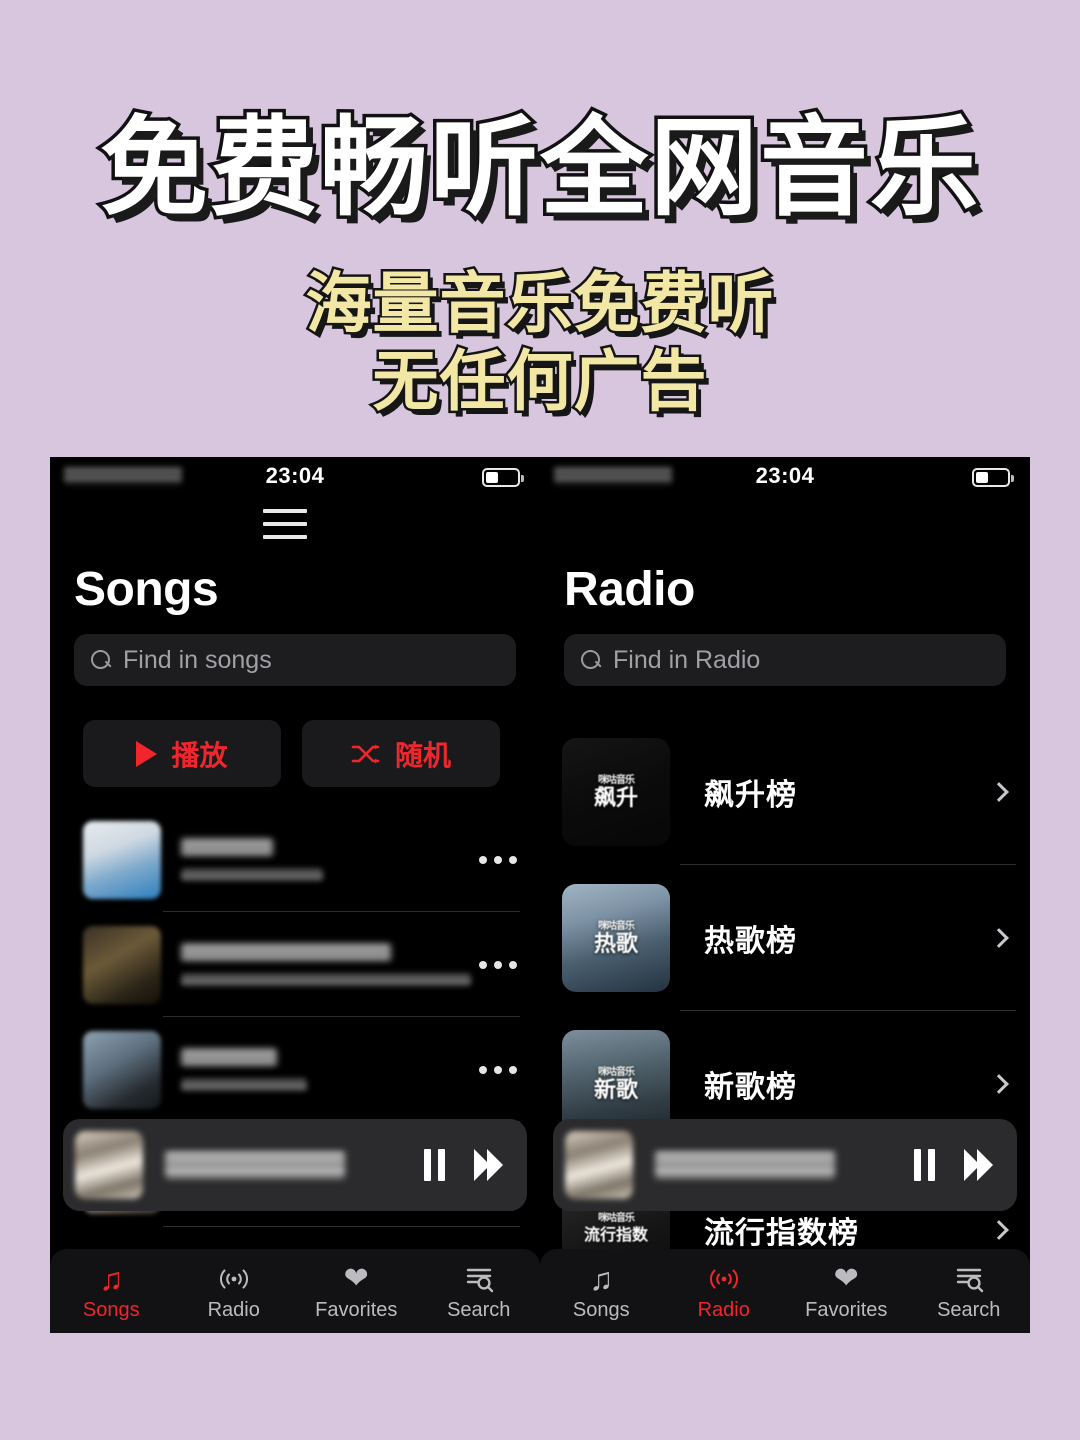 Image resolution: width=1080 pixels, height=1440 pixels. I want to click on radio-thumbnail: 咪咕音乐 飙升, so click(616, 792).